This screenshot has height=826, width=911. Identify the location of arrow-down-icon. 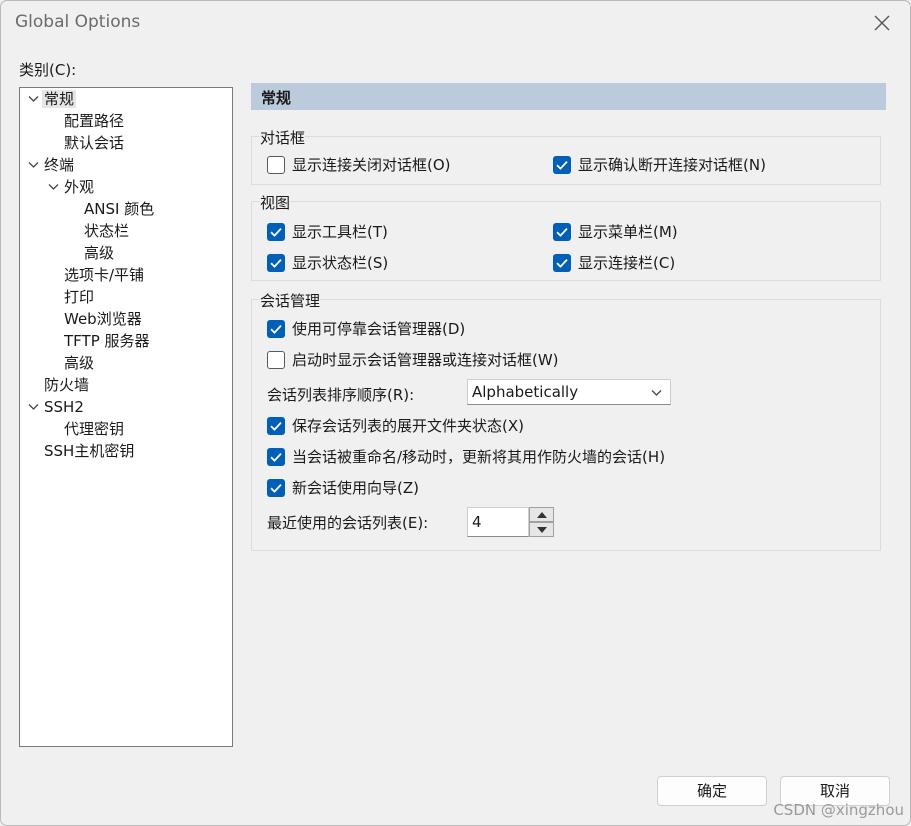
(542, 530).